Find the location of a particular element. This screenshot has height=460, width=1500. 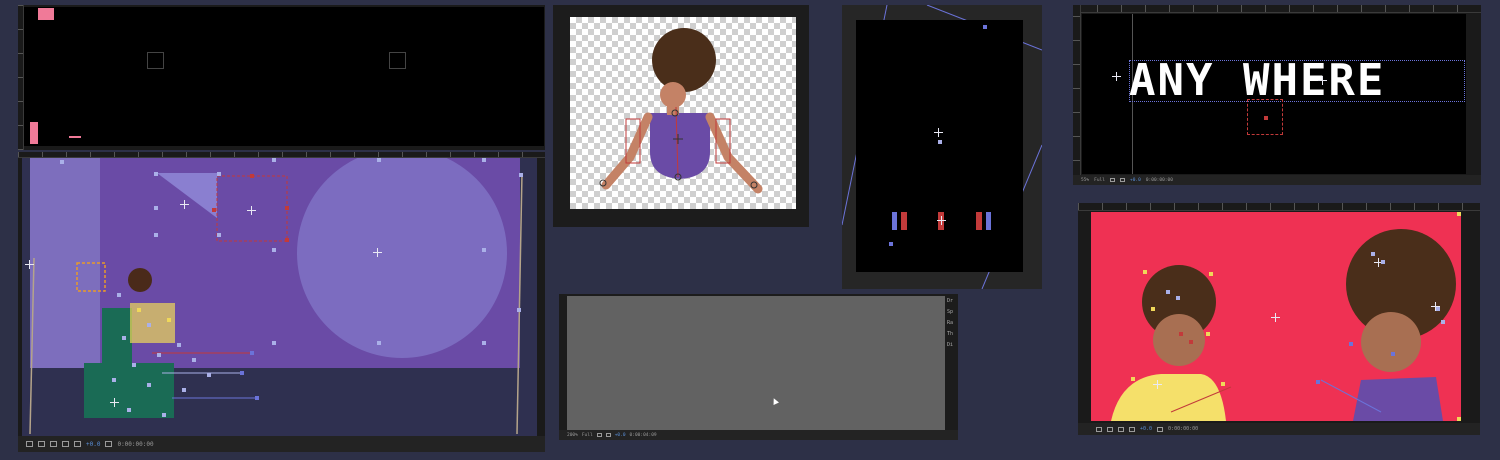

side-label: Th is located at coordinates (952, 334).